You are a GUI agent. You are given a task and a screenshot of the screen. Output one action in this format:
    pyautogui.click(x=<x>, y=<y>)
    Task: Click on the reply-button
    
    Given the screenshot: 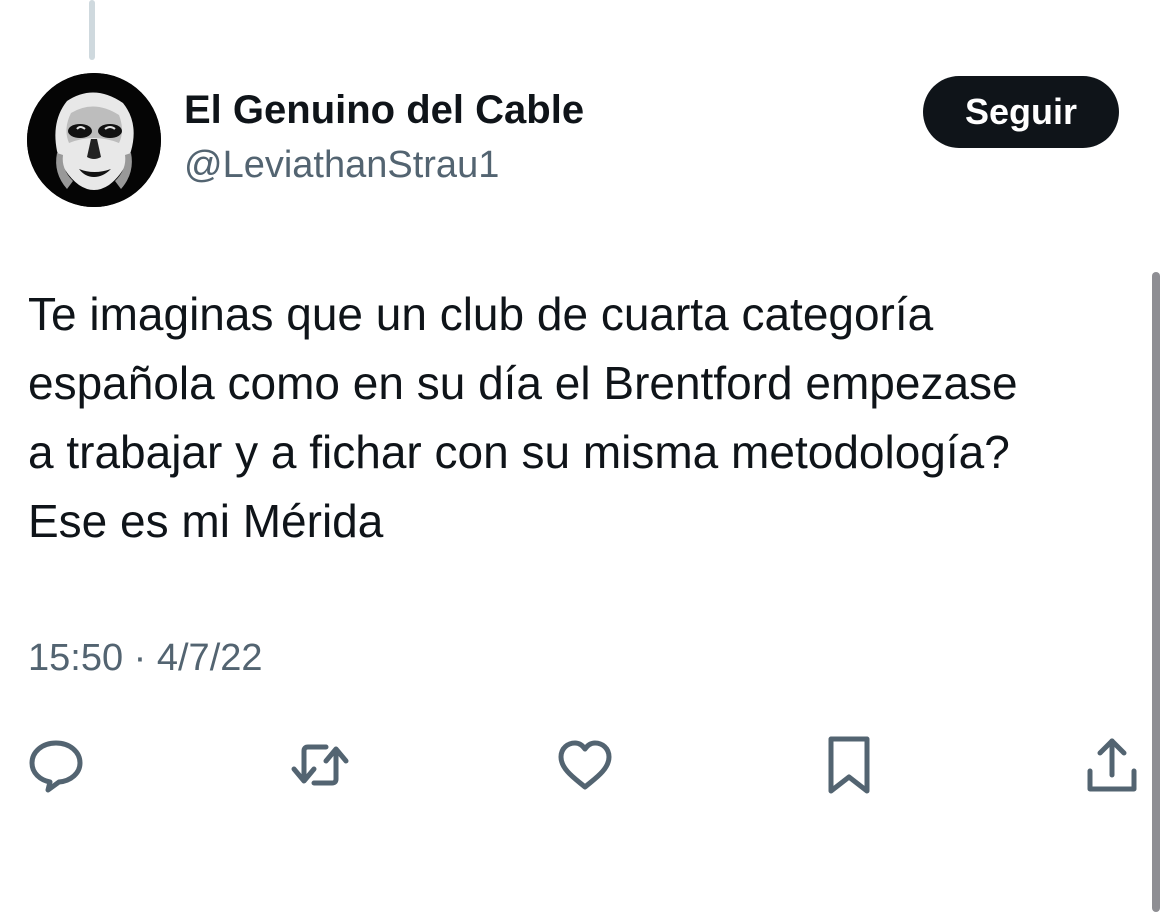 What is the action you would take?
    pyautogui.click(x=56, y=765)
    